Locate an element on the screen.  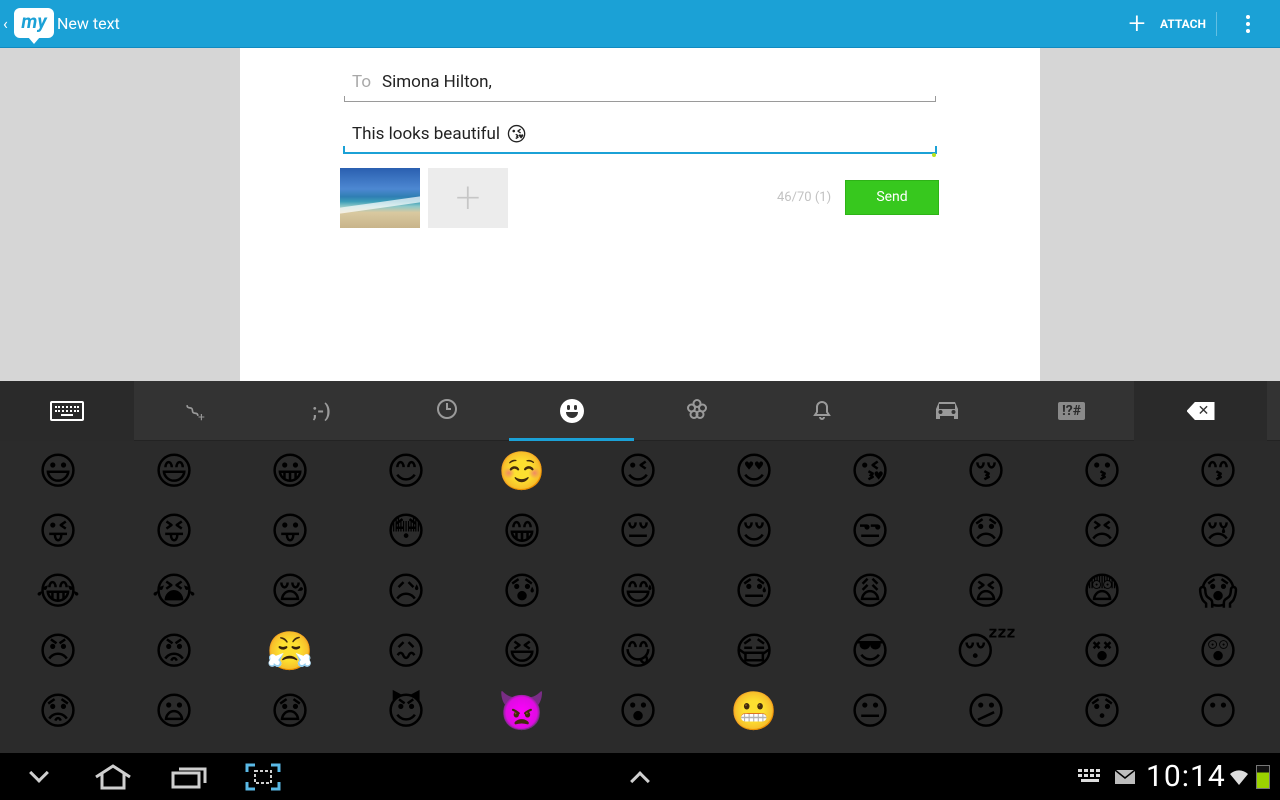
emoji-key: 😘 is located at coordinates (870, 471).